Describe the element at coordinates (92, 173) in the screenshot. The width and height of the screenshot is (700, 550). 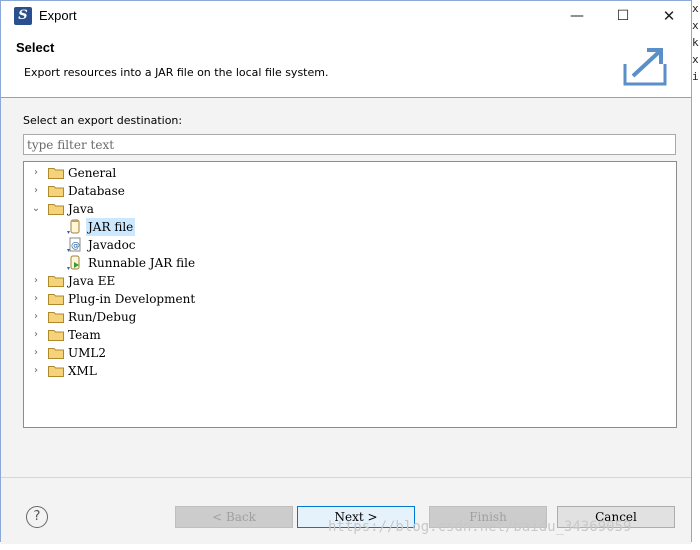
I see `tree-item-label: General` at that location.